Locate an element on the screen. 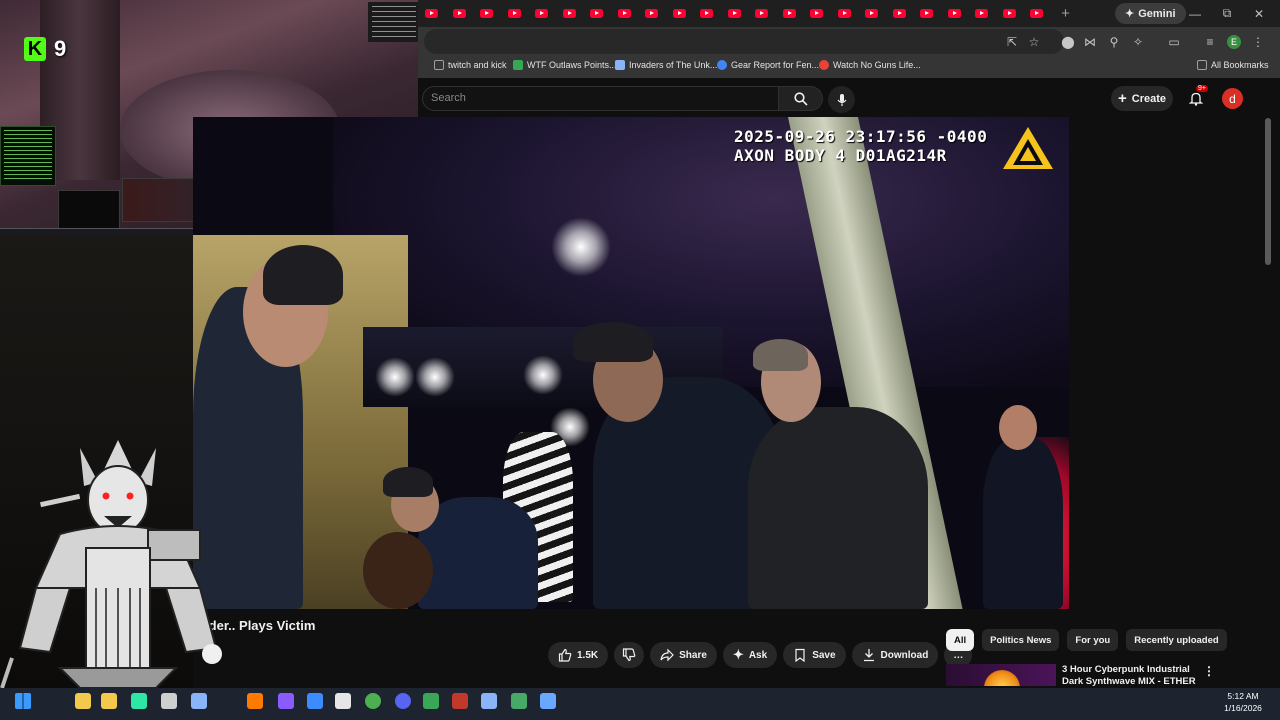 This screenshot has height=720, width=1280. chrome-icon is located at coordinates (373, 701).